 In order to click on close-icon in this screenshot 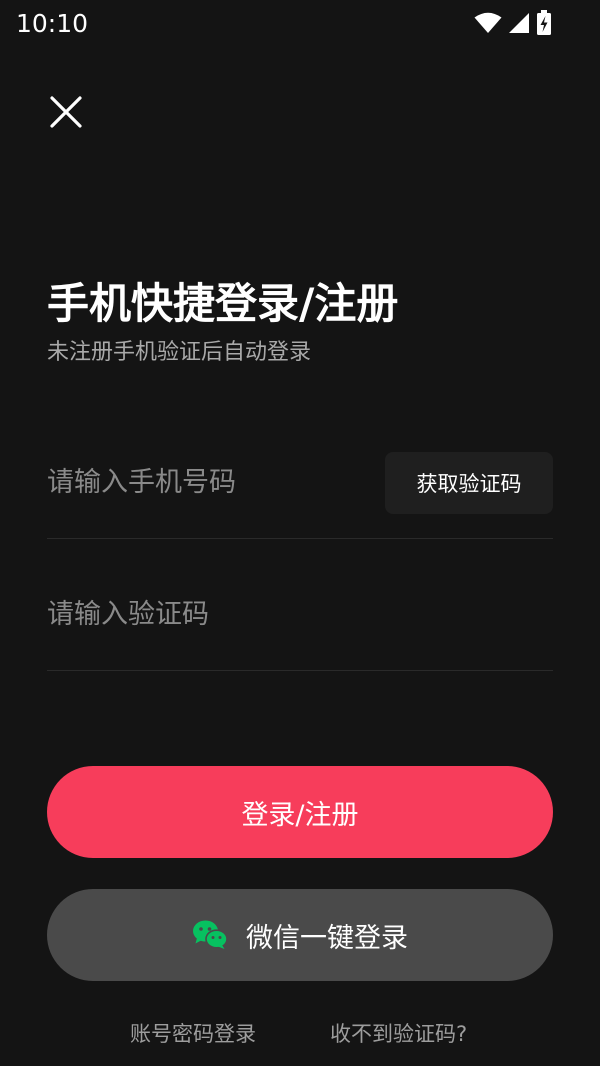, I will do `click(66, 112)`.